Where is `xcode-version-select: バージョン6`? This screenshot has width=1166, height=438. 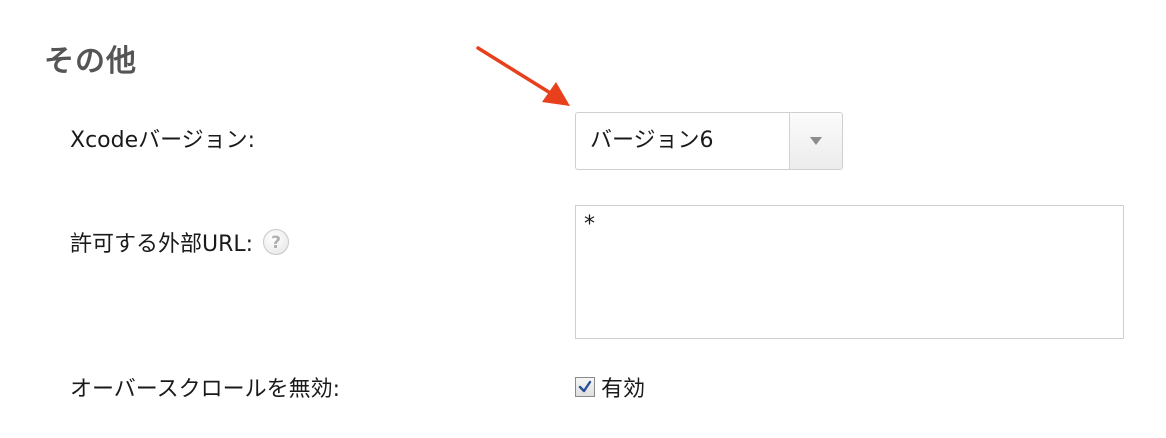 xcode-version-select: バージョン6 is located at coordinates (709, 141).